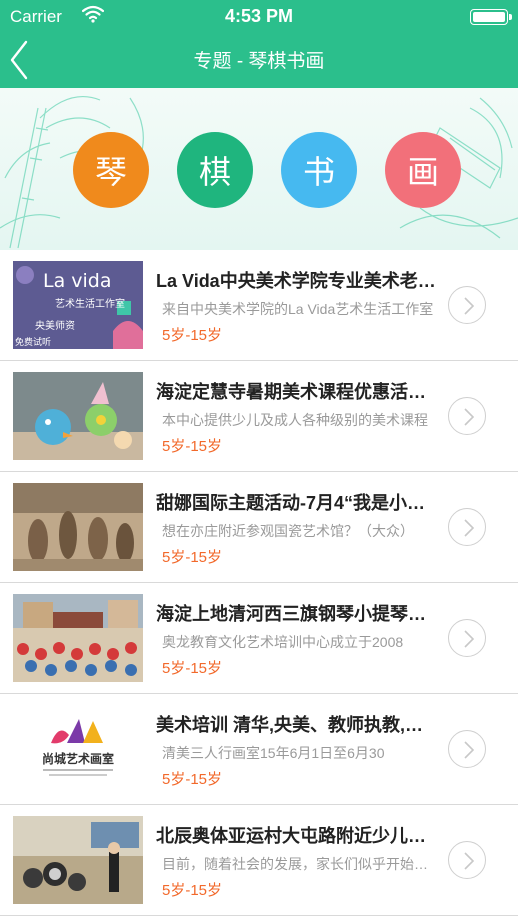 The width and height of the screenshot is (518, 920). I want to click on thumb-text: La vida, so click(77, 281).